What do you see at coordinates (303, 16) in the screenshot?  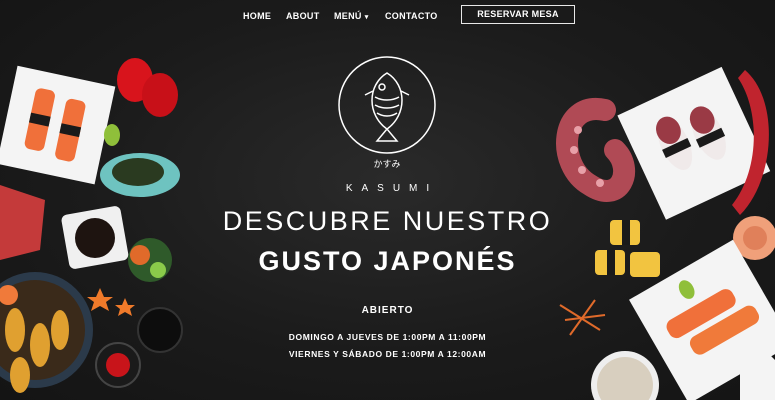 I see `nav-about-link: ABOUT` at bounding box center [303, 16].